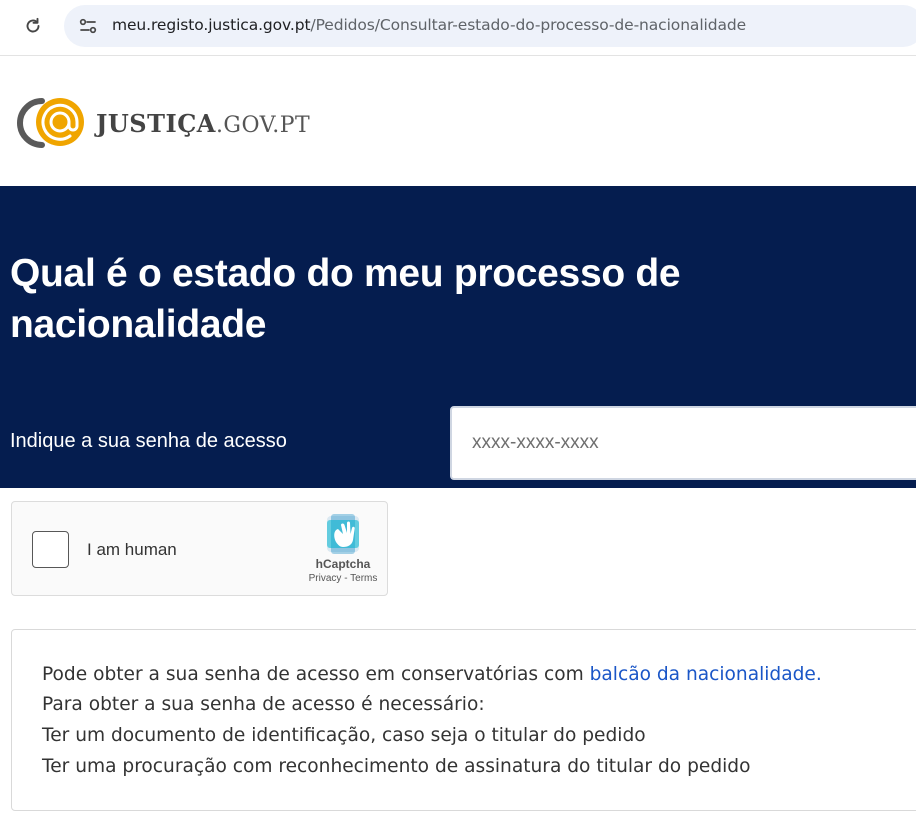 The image size is (916, 815). I want to click on site-logo: JUSTIÇA.GOV.PT, so click(160, 123).